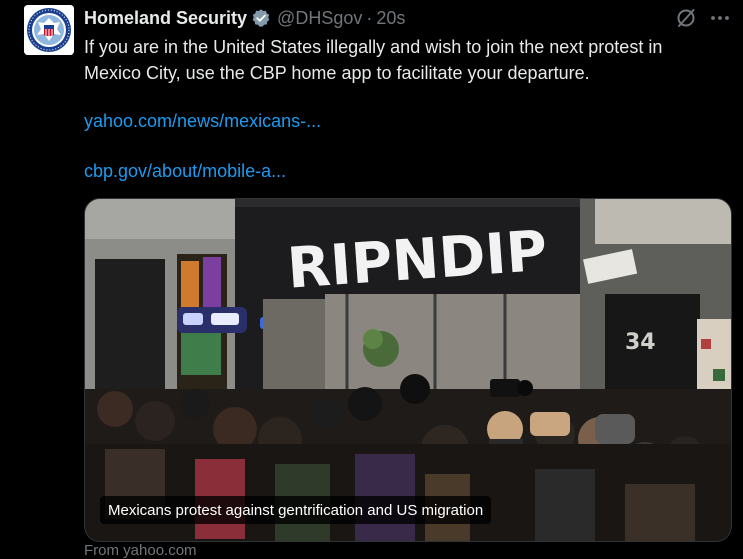 The image size is (743, 559). Describe the element at coordinates (319, 18) in the screenshot. I see `user-handle: @DHSgov` at that location.